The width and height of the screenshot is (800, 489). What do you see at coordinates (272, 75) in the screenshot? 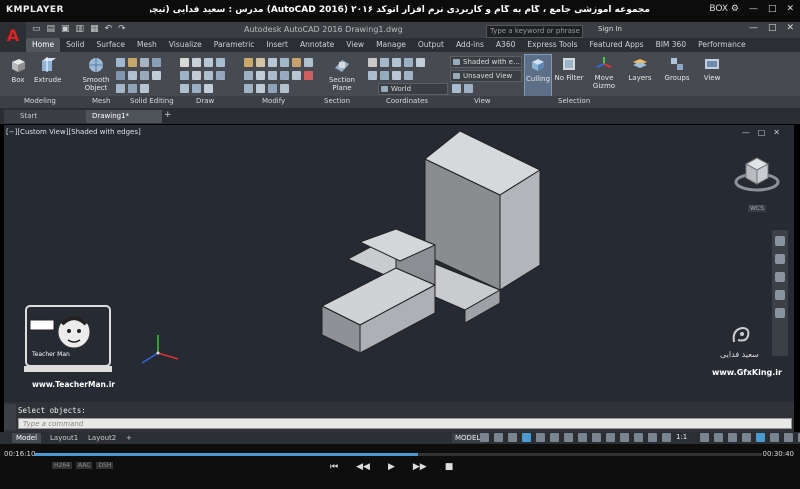
I see `array-icon` at bounding box center [272, 75].